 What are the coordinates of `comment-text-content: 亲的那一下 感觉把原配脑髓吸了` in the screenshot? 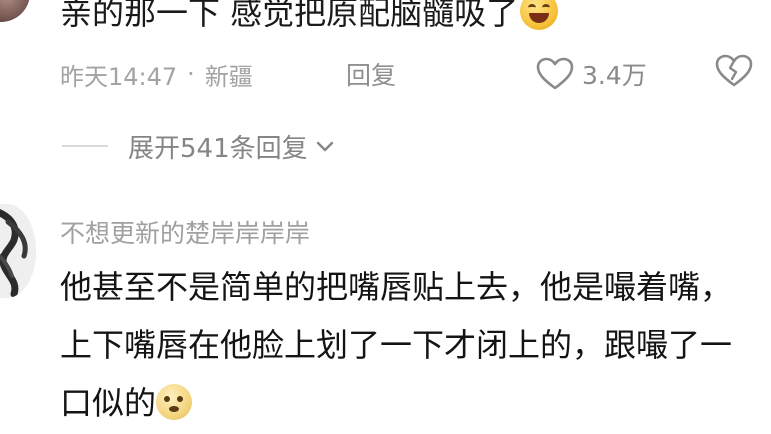 It's located at (289, 16).